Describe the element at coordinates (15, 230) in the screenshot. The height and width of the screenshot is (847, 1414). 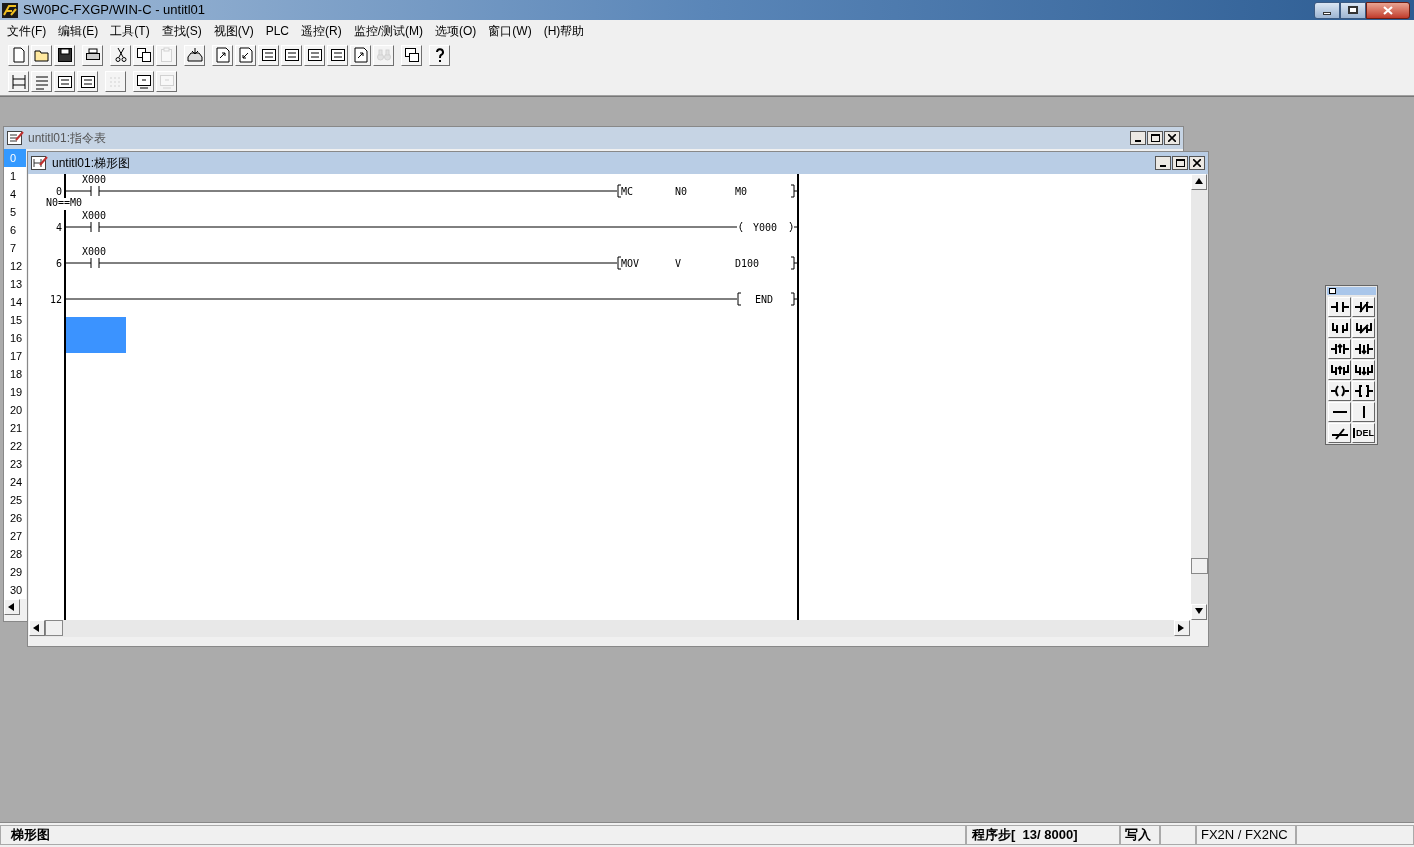
I see `step-row: 6` at that location.